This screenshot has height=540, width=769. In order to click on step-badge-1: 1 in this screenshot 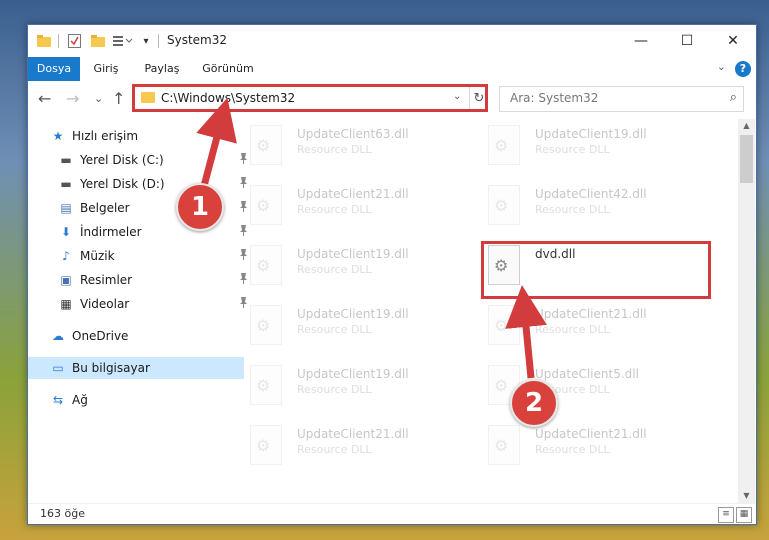, I will do `click(200, 207)`.